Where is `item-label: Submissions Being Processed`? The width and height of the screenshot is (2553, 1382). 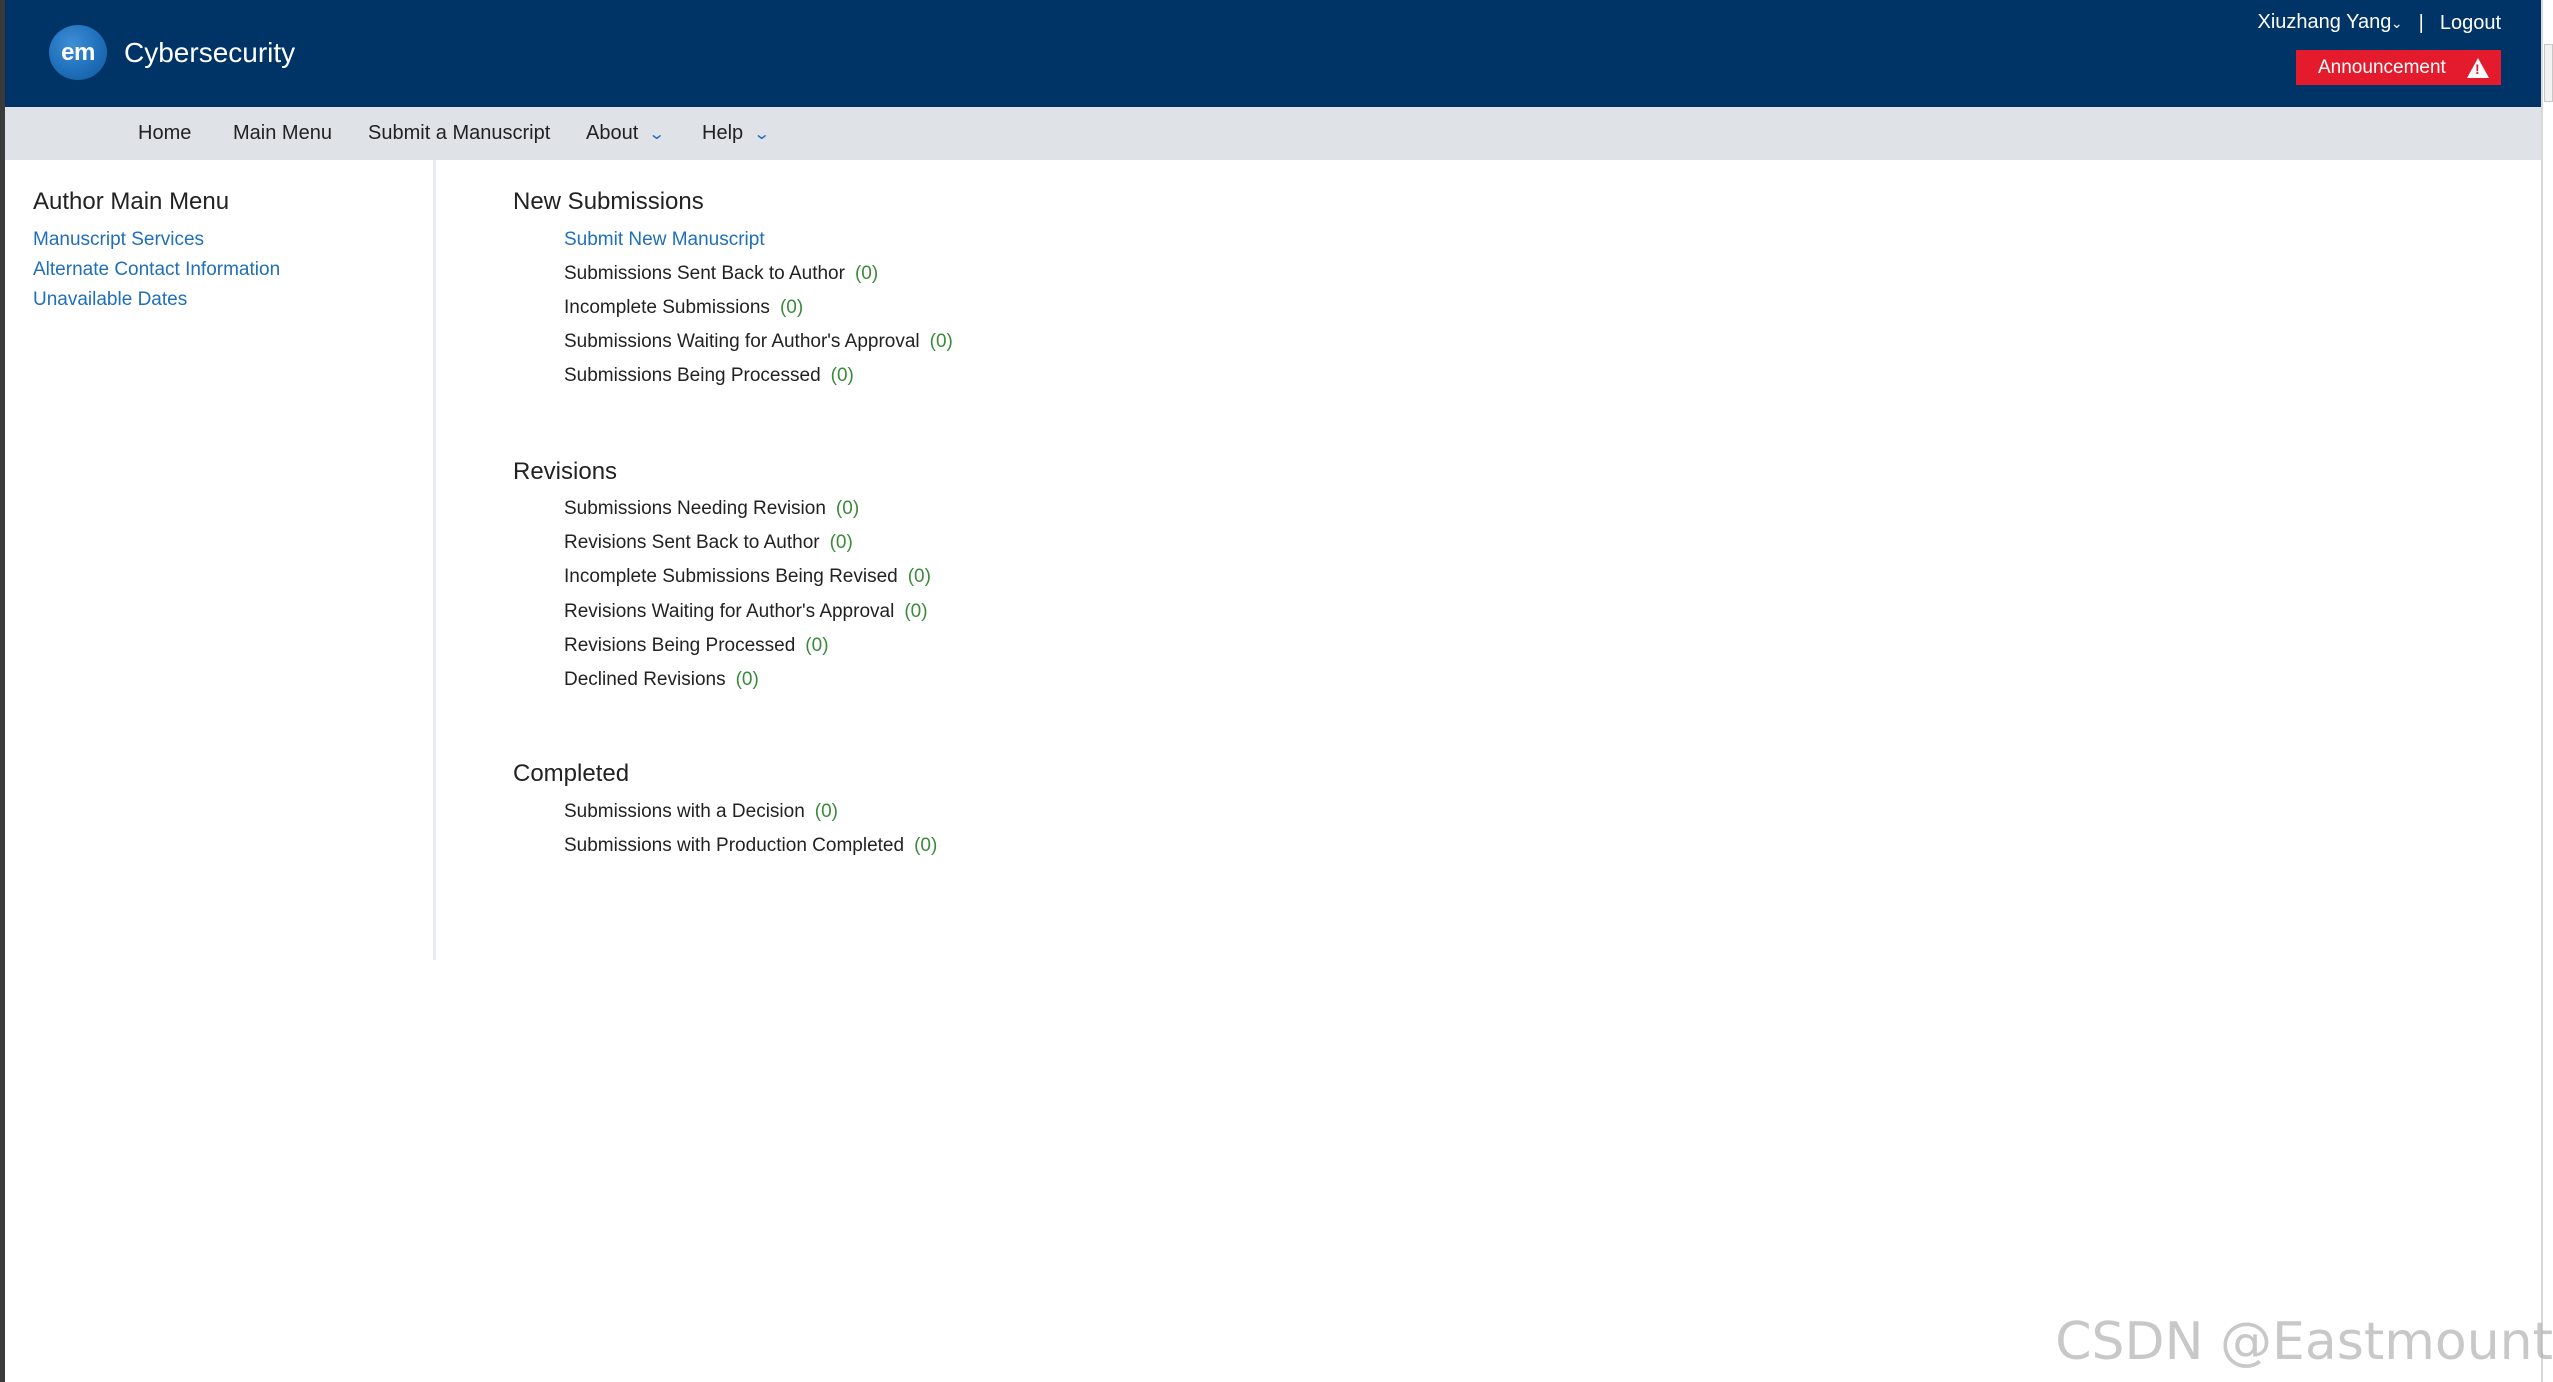
item-label: Submissions Being Processed is located at coordinates (692, 375).